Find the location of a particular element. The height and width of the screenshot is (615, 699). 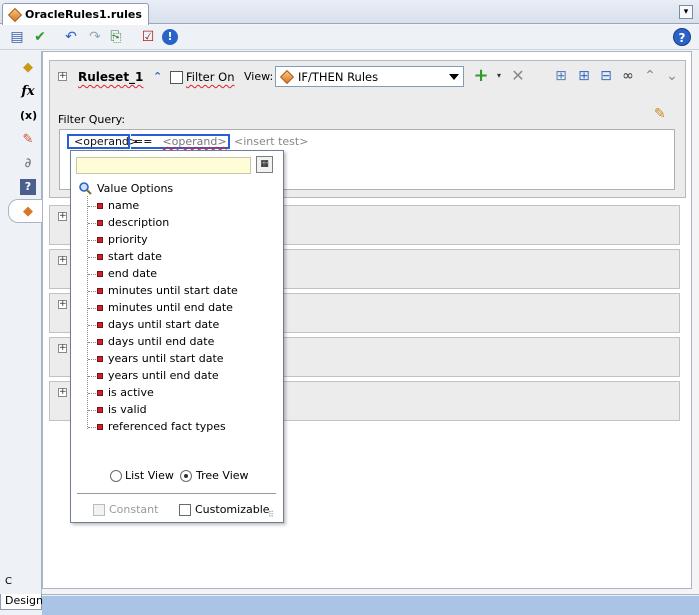

tree-item-days-until-start-date: days until start date is located at coordinates (178, 325).